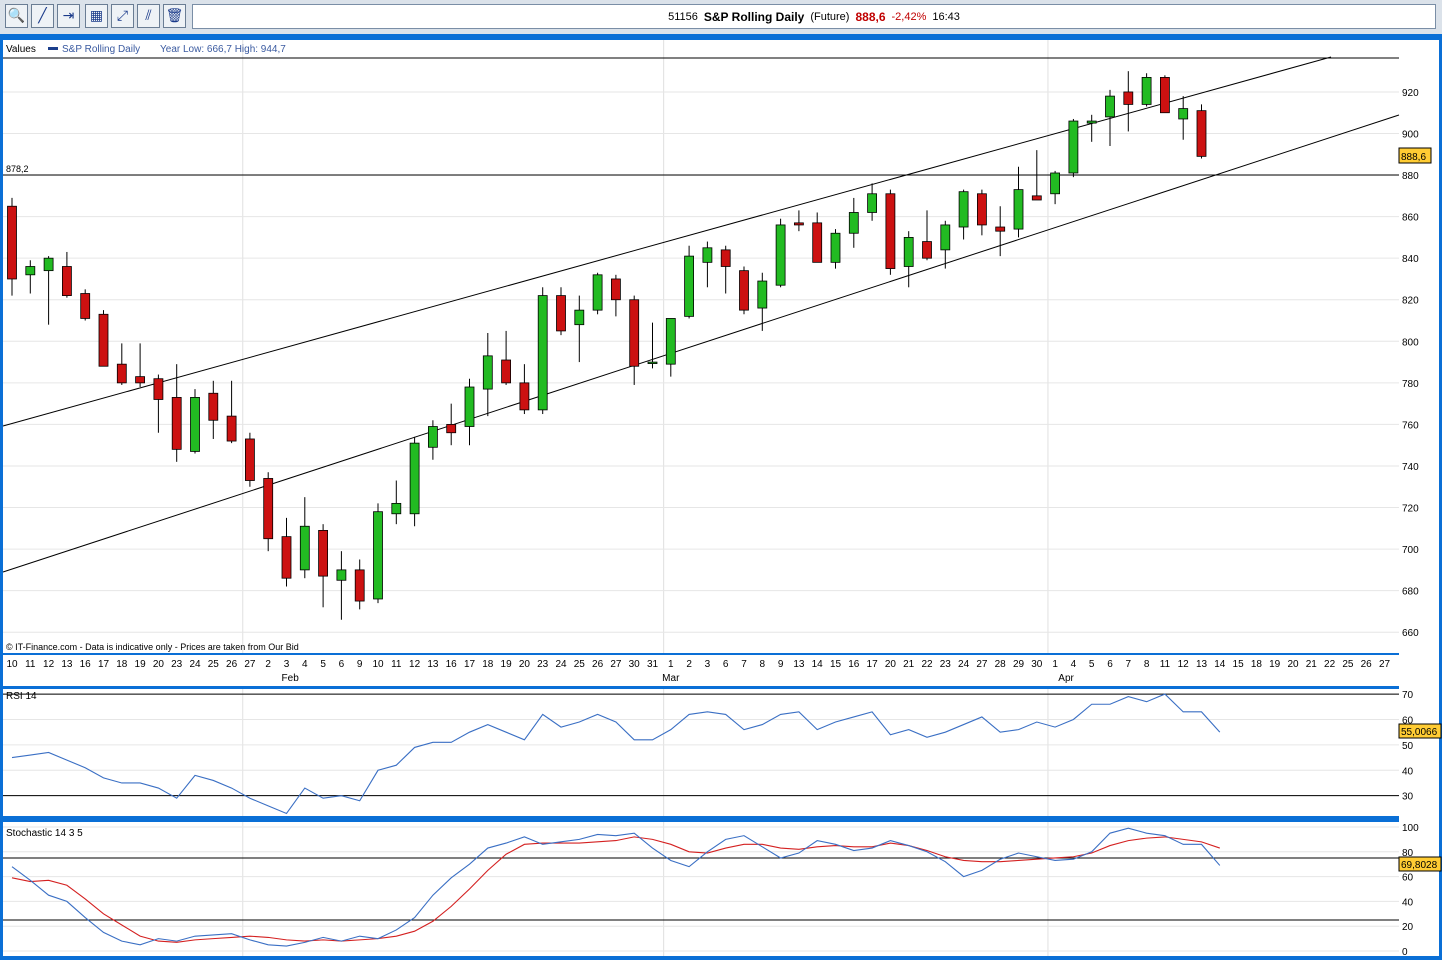 The width and height of the screenshot is (1442, 960). I want to click on x-tick-label: 22, so click(1330, 664).